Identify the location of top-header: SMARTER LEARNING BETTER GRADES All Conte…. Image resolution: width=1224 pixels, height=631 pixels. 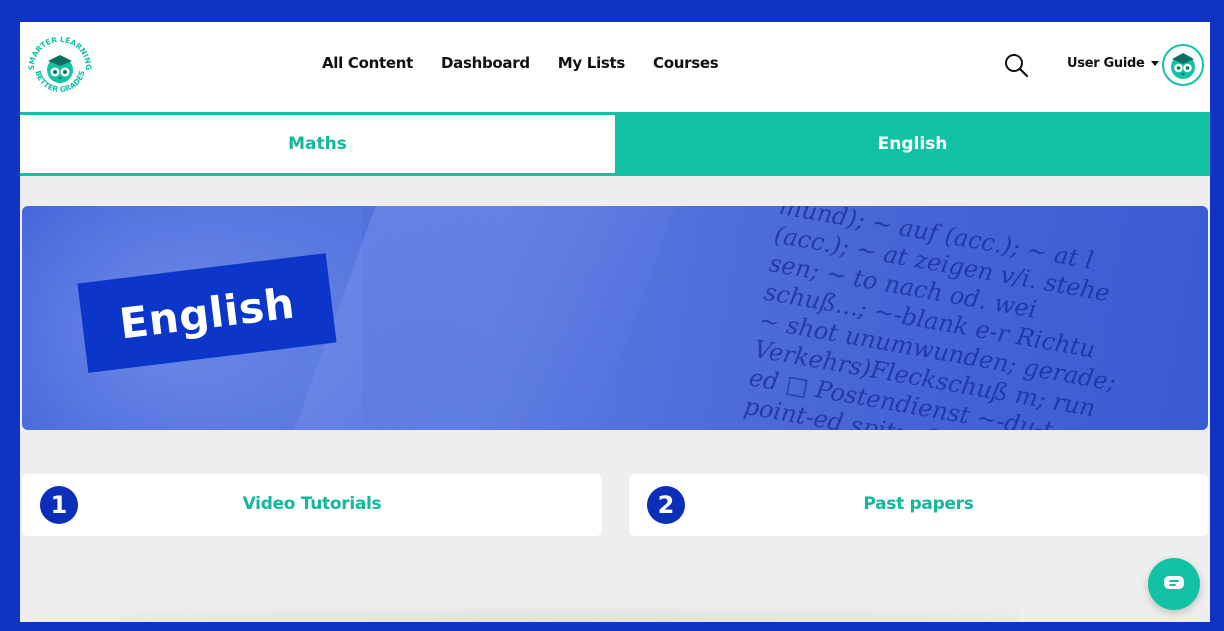
(615, 67).